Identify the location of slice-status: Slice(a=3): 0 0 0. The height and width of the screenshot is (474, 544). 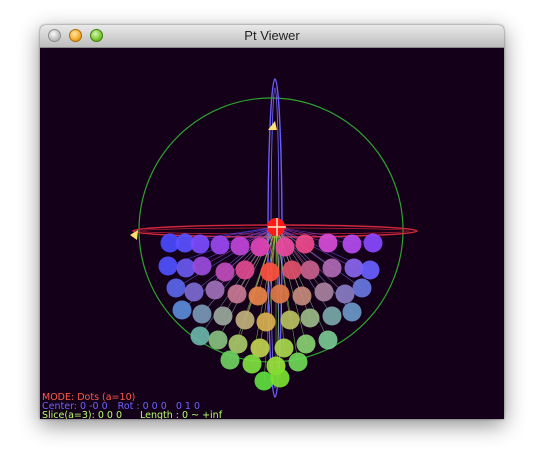
(82, 415).